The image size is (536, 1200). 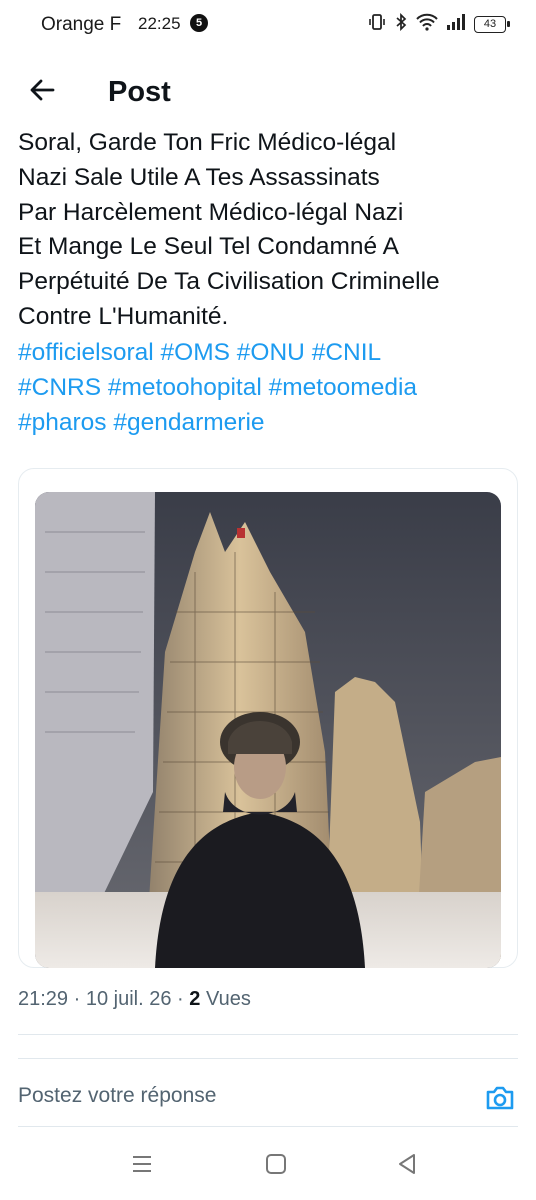 What do you see at coordinates (117, 1096) in the screenshot?
I see `reply-input: Postez votre réponse` at bounding box center [117, 1096].